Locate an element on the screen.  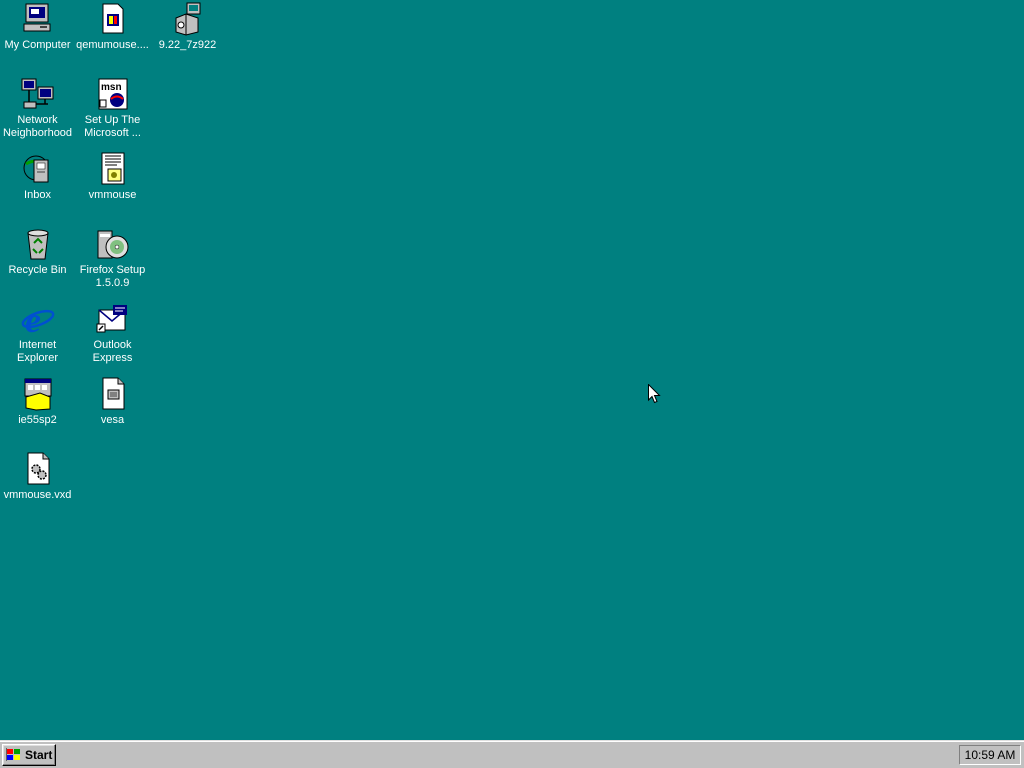
ie-setup-icon is located at coordinates (38, 394).